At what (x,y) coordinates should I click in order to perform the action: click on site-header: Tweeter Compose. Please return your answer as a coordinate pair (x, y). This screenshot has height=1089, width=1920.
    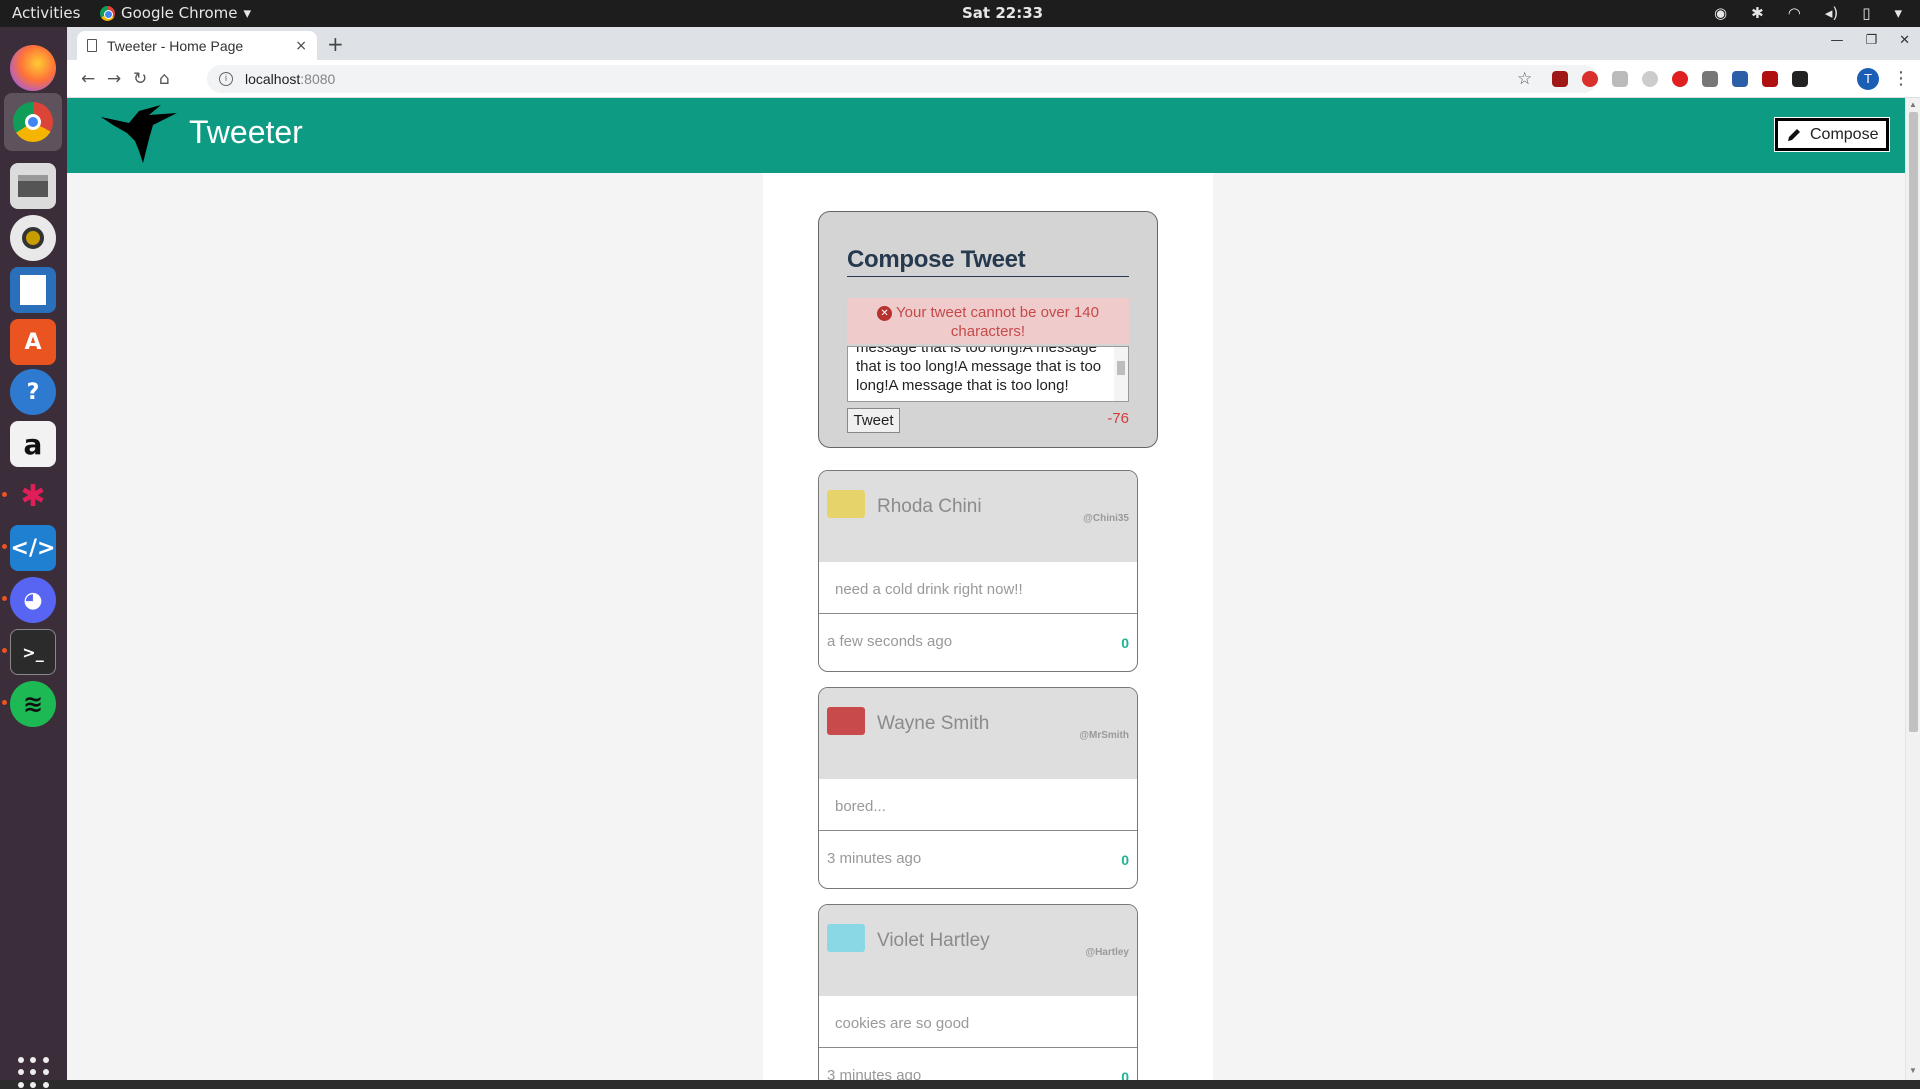
    Looking at the image, I should click on (986, 135).